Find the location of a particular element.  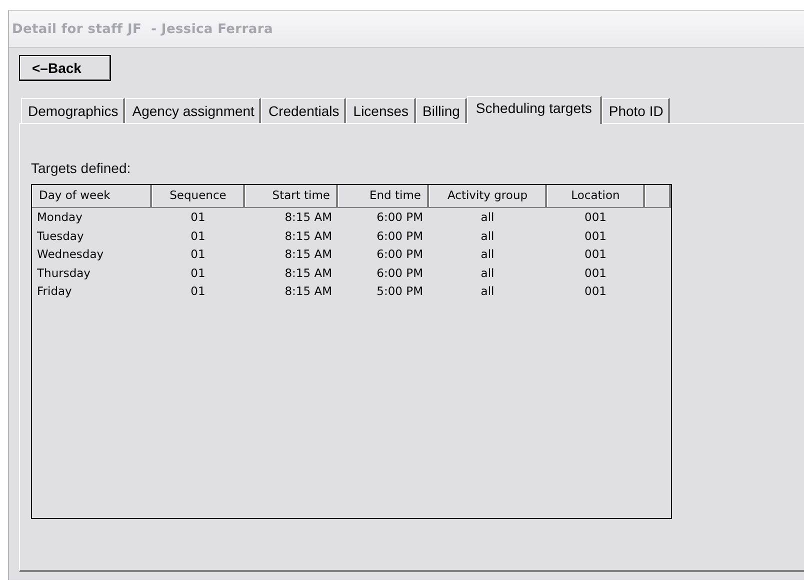

column-header: End time is located at coordinates (383, 196).